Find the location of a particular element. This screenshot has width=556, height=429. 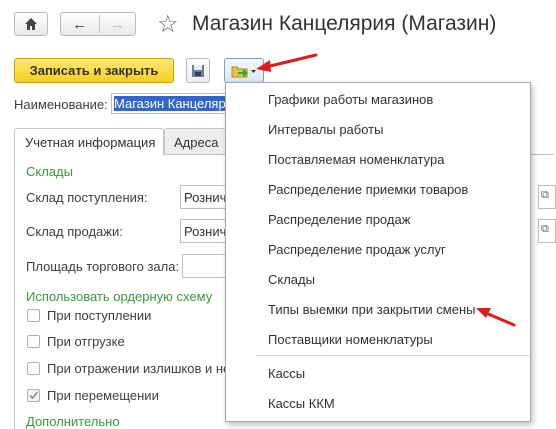

warehouses-section-heading: Склады is located at coordinates (49, 171).